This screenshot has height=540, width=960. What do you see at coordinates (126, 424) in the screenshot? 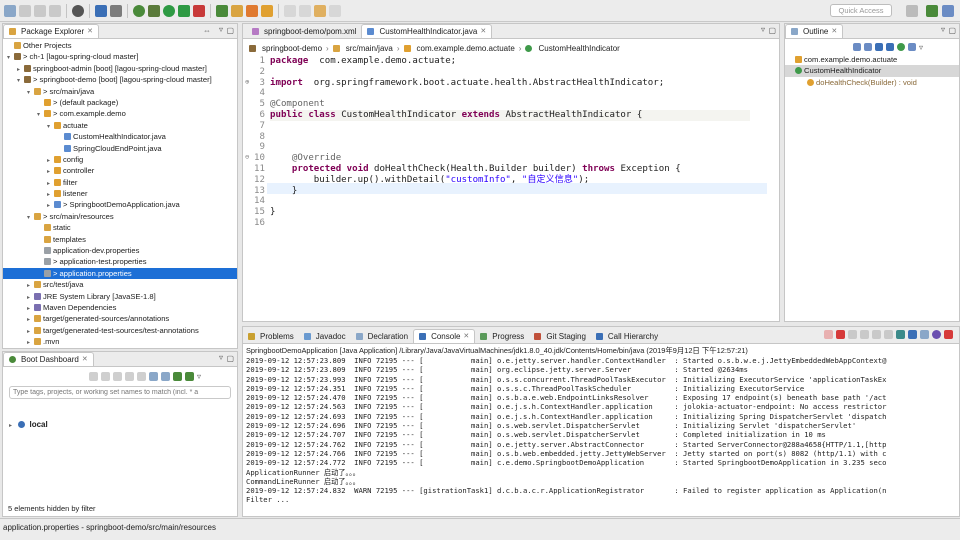
I see `local-target: ▸ local` at bounding box center [126, 424].